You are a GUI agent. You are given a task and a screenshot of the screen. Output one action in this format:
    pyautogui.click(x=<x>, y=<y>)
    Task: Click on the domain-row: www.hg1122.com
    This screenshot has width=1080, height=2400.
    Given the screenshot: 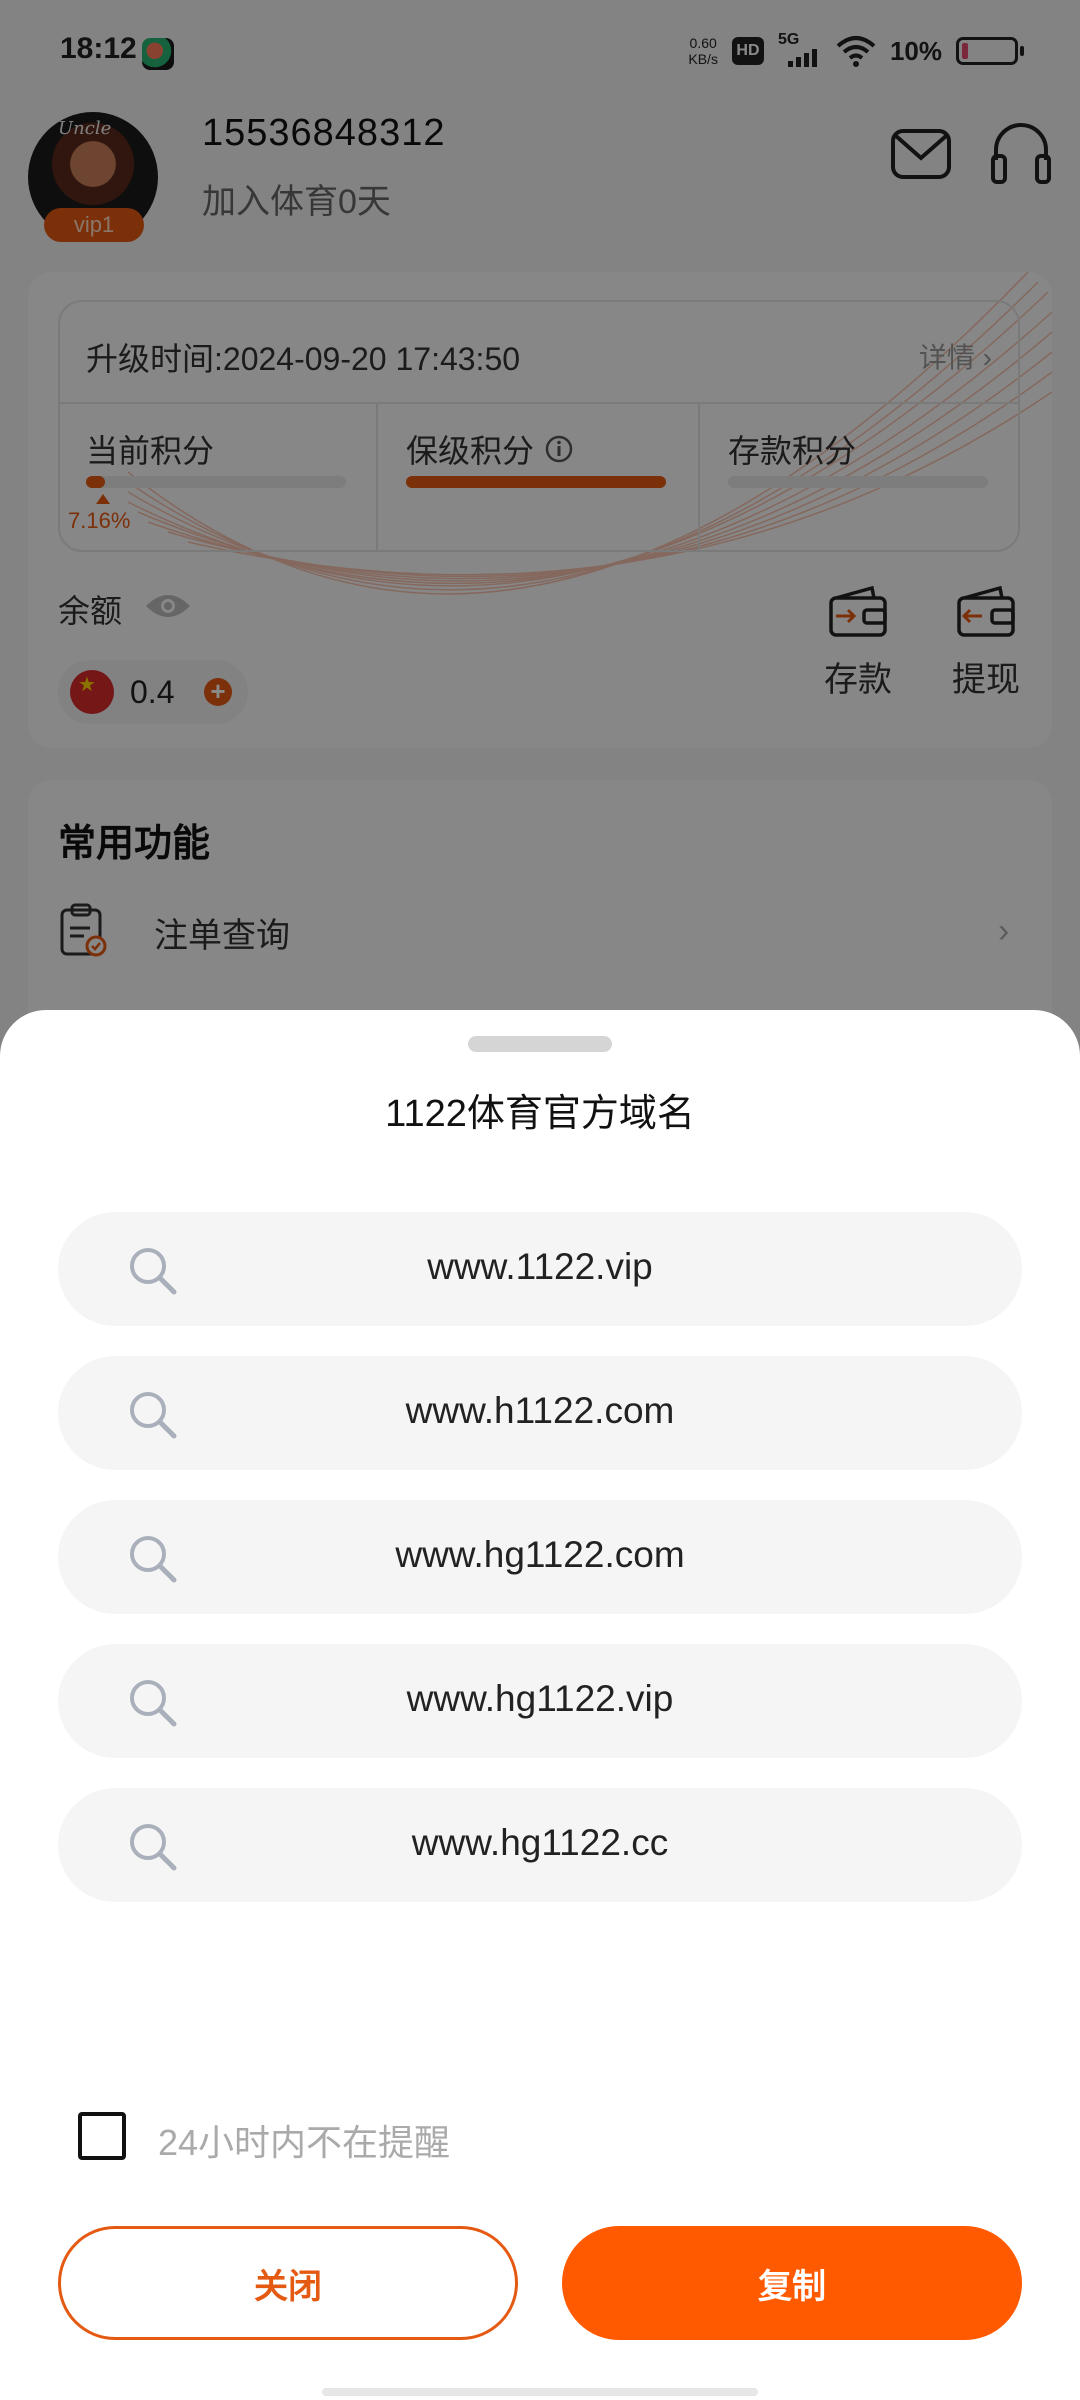 What is the action you would take?
    pyautogui.click(x=540, y=1557)
    